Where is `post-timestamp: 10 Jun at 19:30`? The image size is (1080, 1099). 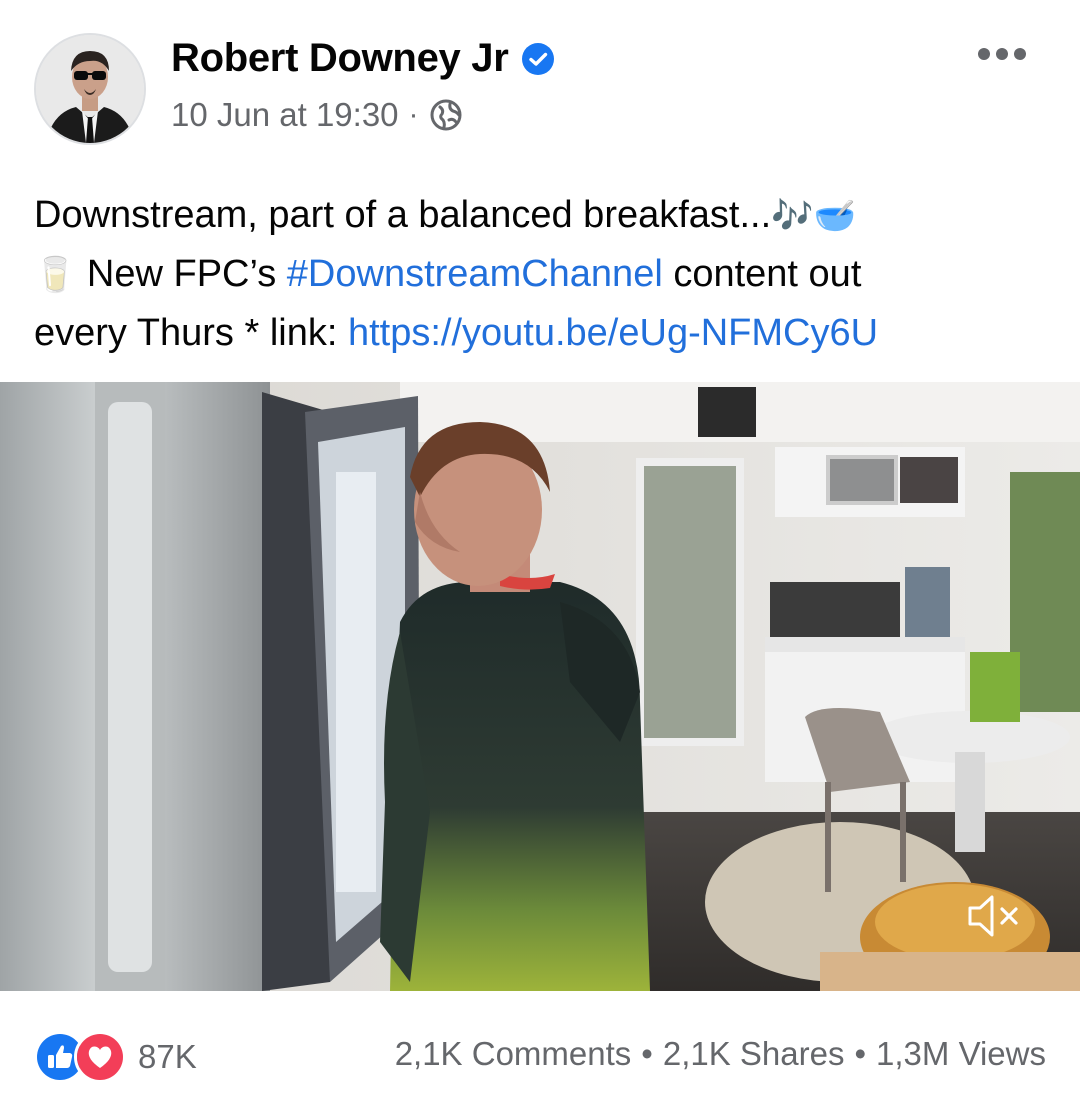 post-timestamp: 10 Jun at 19:30 is located at coordinates (285, 115).